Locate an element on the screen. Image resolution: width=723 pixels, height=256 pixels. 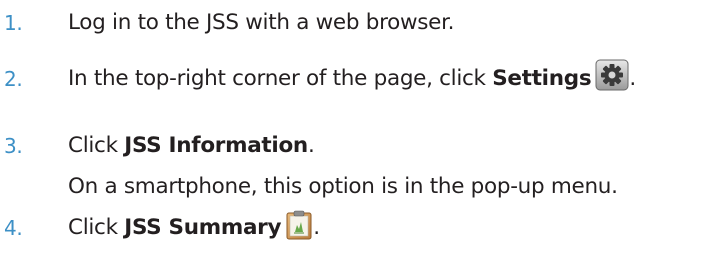
gear-icon is located at coordinates (612, 75).